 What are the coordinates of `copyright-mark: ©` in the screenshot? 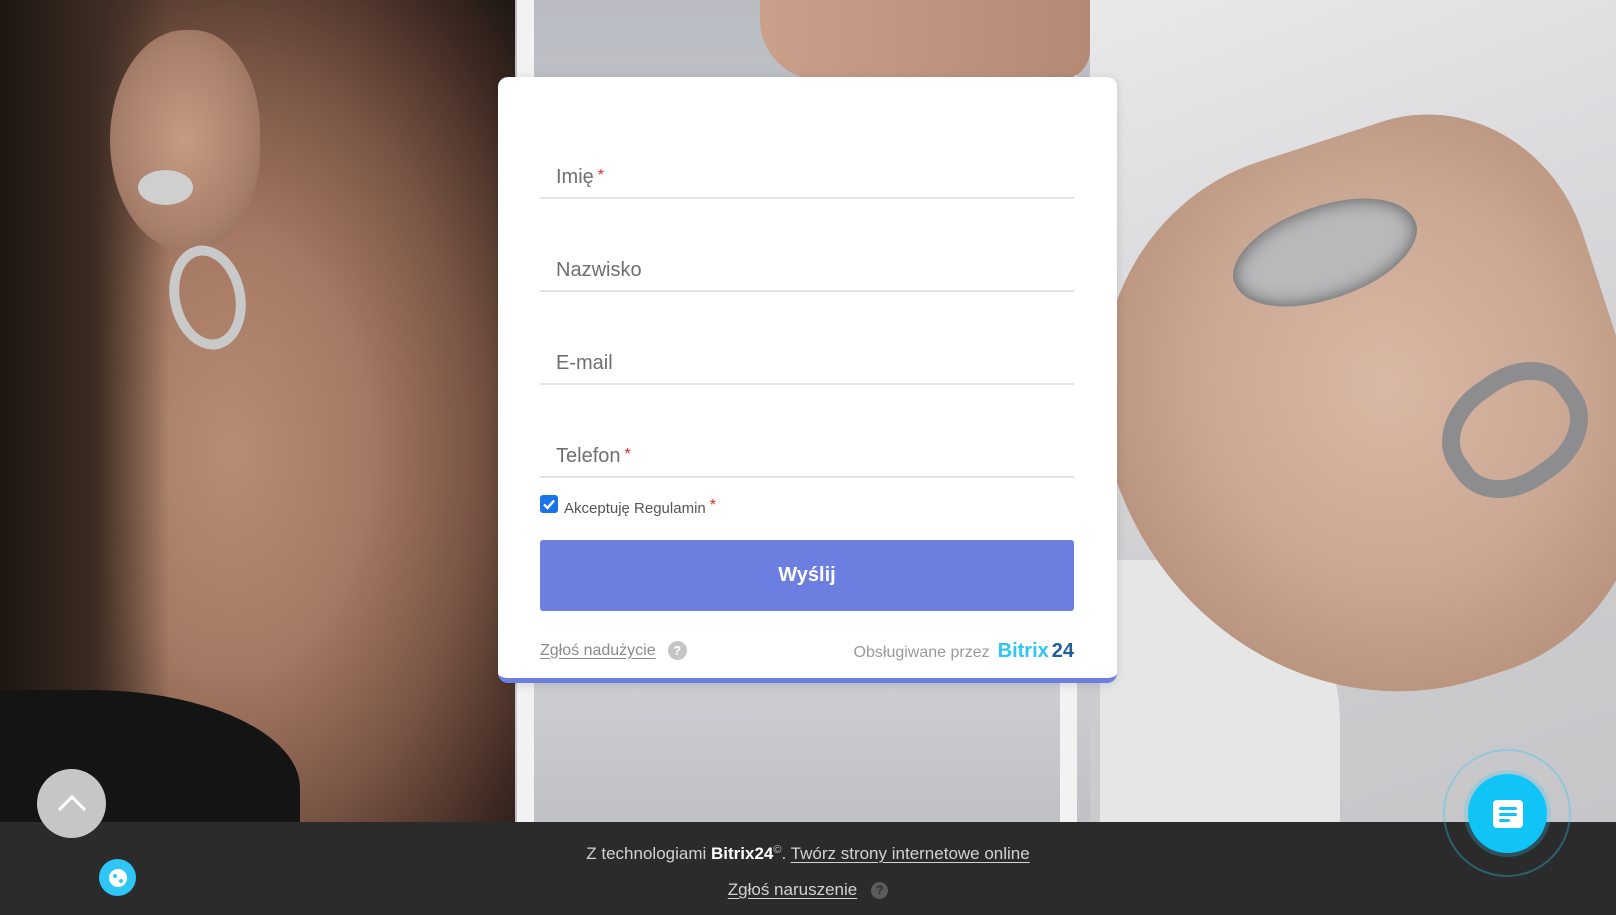 It's located at (777, 850).